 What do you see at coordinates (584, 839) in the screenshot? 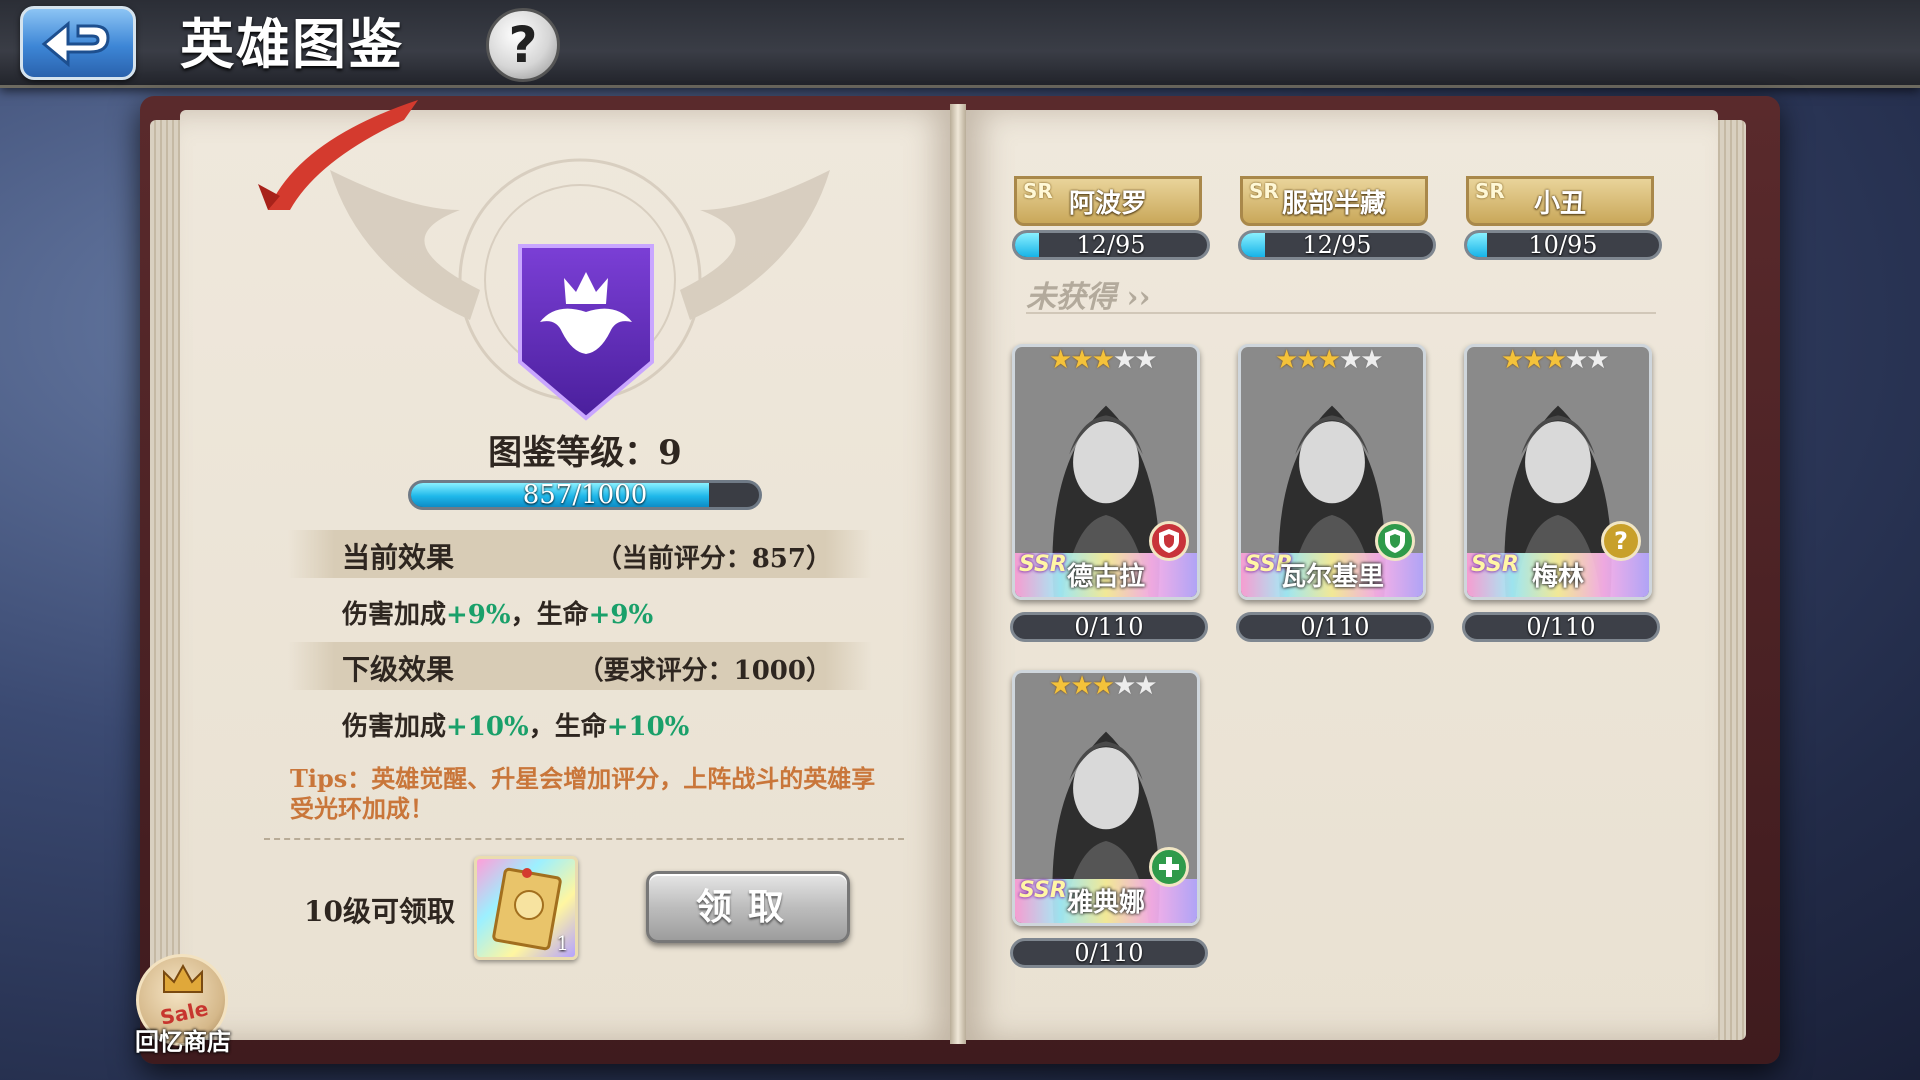
I see `dashed-divider` at bounding box center [584, 839].